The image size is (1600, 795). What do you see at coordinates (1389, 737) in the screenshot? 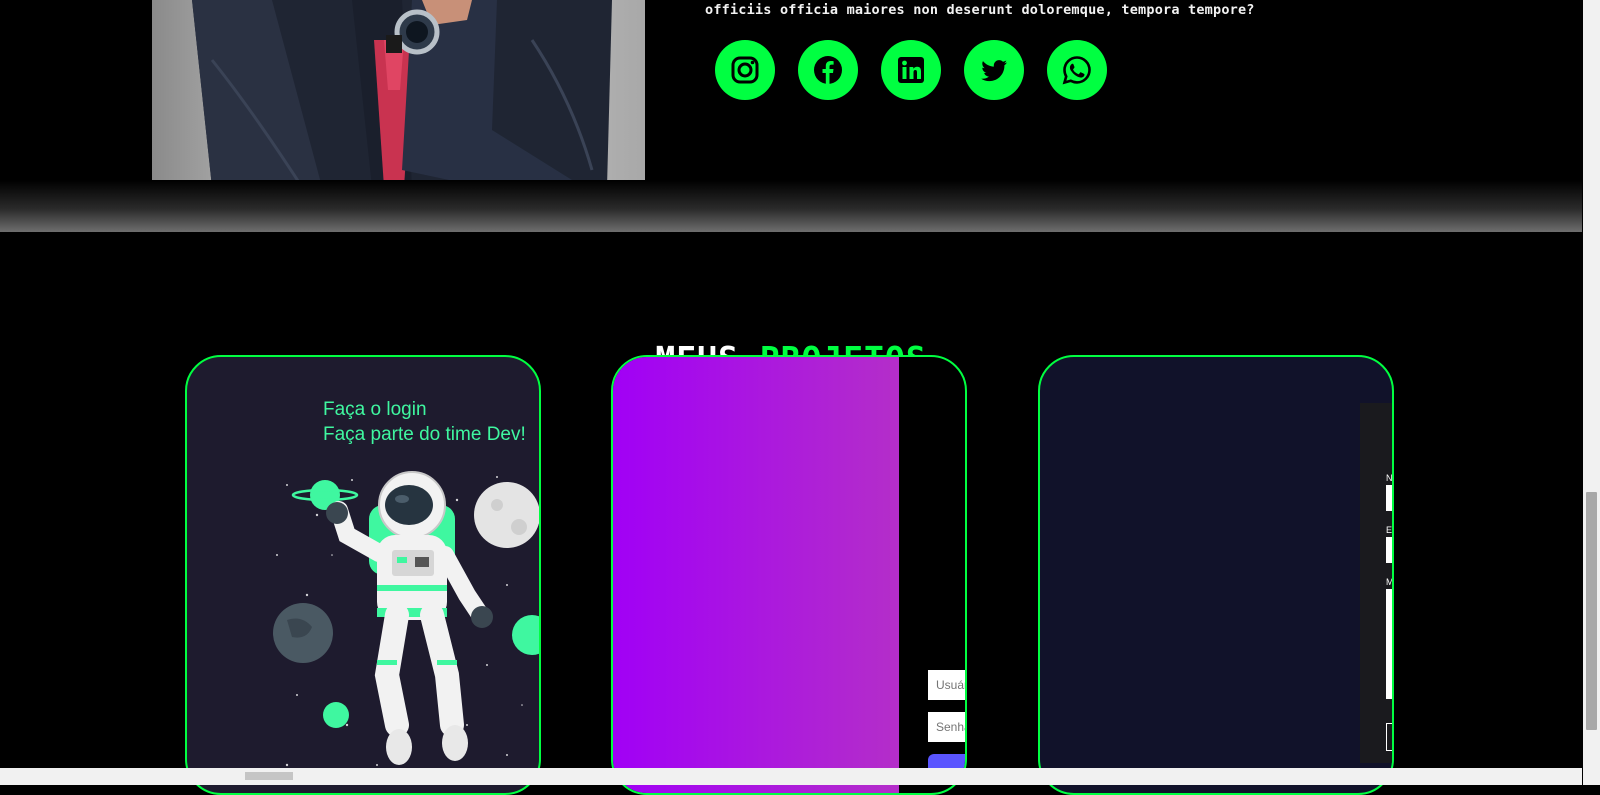
I see `send-button` at bounding box center [1389, 737].